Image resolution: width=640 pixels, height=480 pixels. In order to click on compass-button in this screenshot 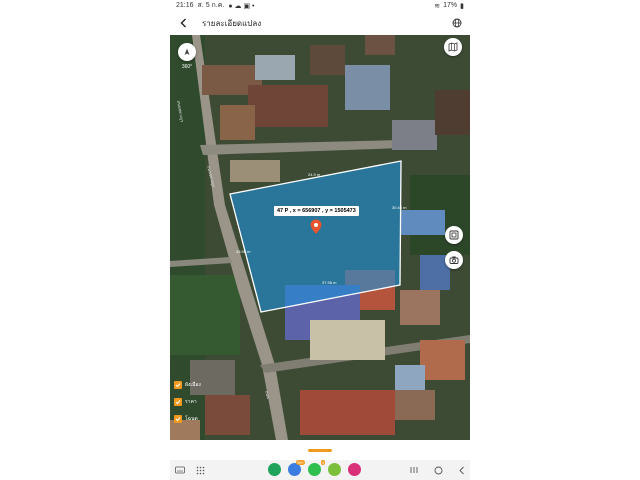, I will do `click(187, 52)`.